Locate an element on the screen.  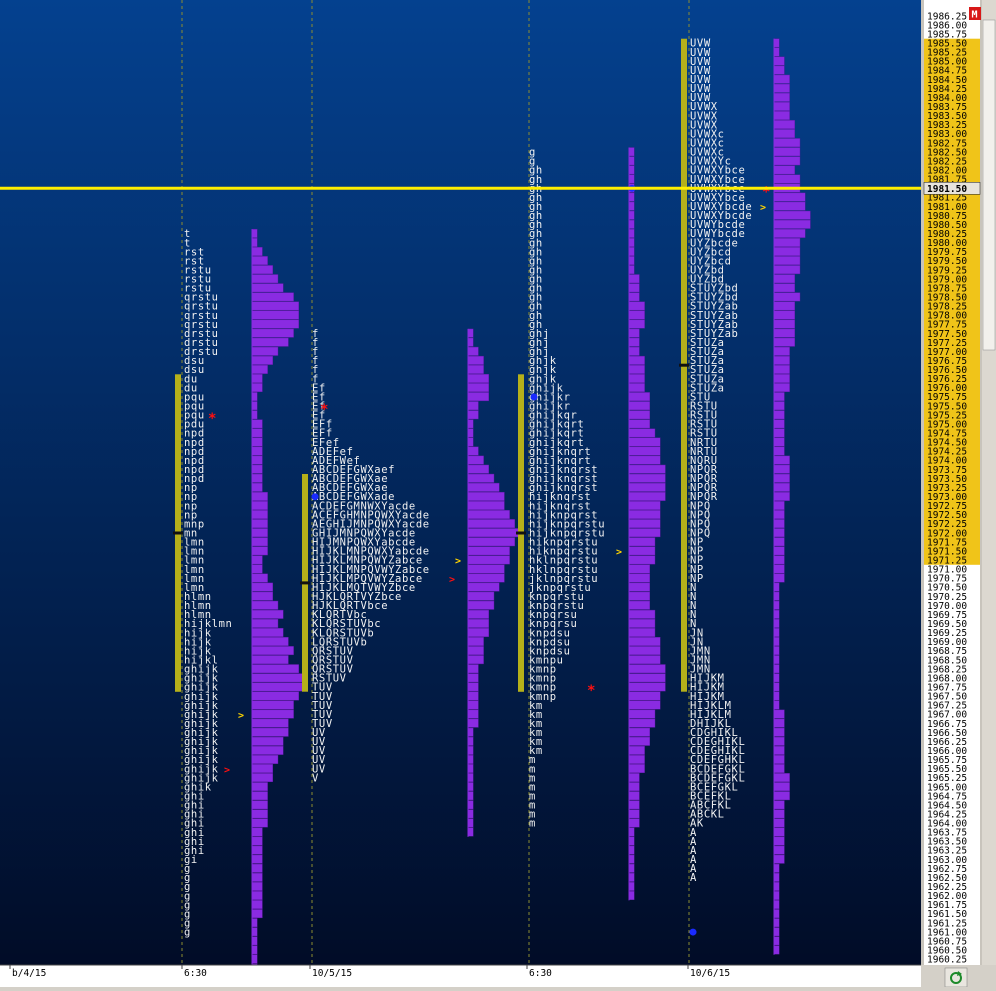
price-tick-label: 1960.25 is located at coordinates (947, 960).